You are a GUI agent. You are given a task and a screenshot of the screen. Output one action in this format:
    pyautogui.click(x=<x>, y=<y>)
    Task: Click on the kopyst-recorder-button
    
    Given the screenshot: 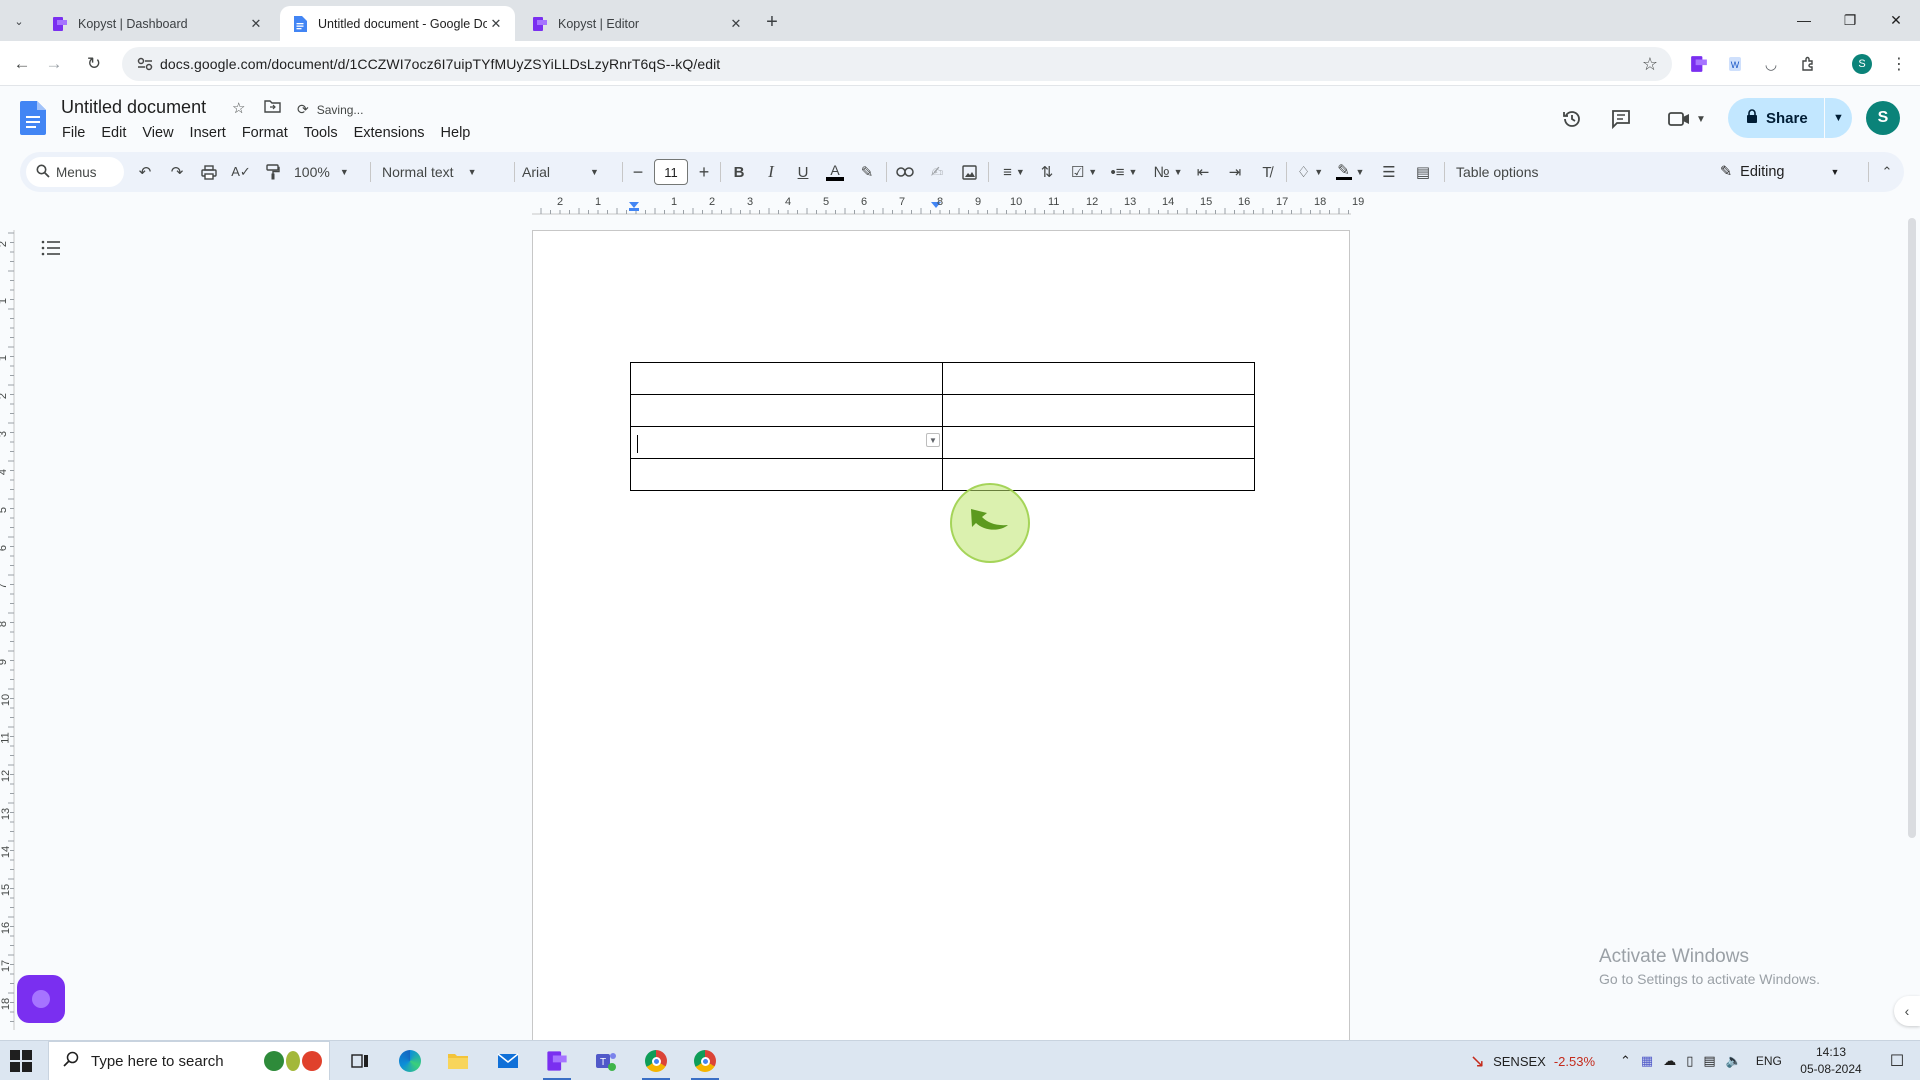 What is the action you would take?
    pyautogui.click(x=41, y=999)
    